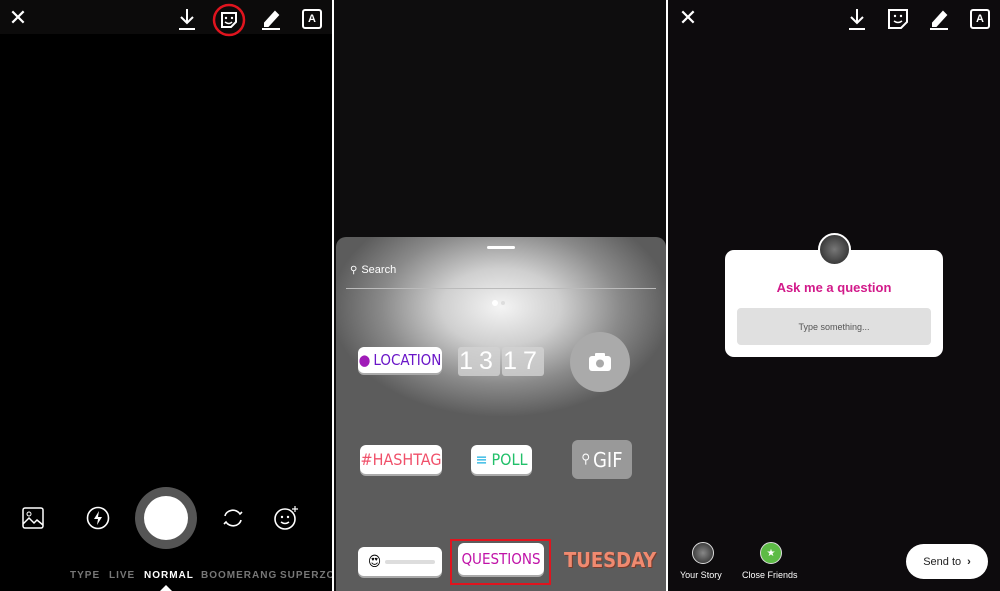 The width and height of the screenshot is (1000, 591). Describe the element at coordinates (239, 575) in the screenshot. I see `mode-boomerang: BOOMERANG` at that location.